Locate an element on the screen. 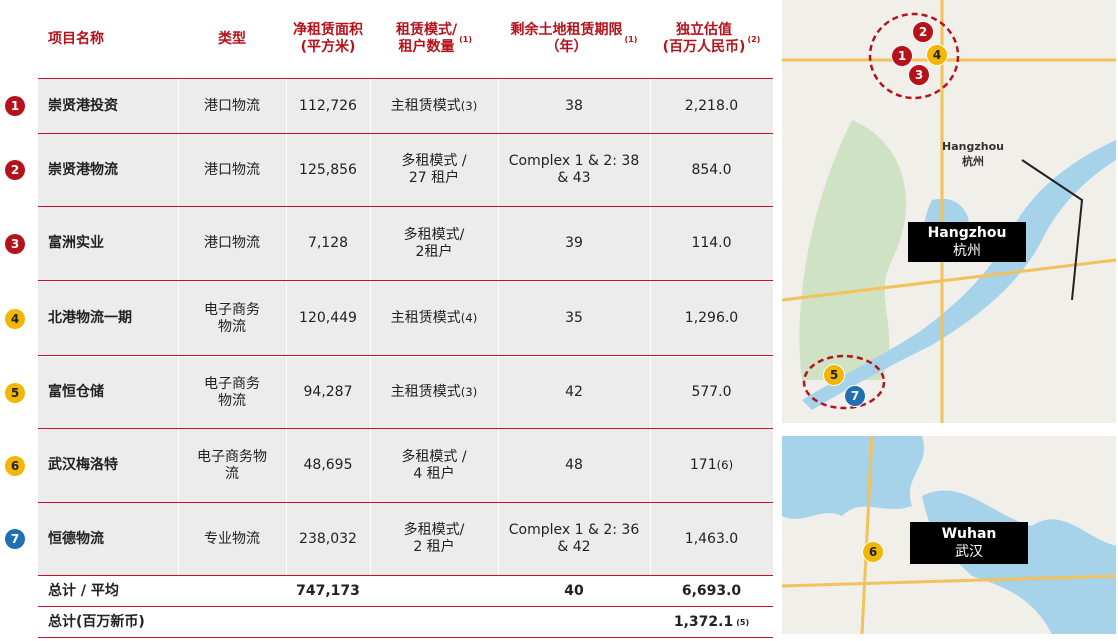  cell-type-text: 专业物流 is located at coordinates (232, 538).